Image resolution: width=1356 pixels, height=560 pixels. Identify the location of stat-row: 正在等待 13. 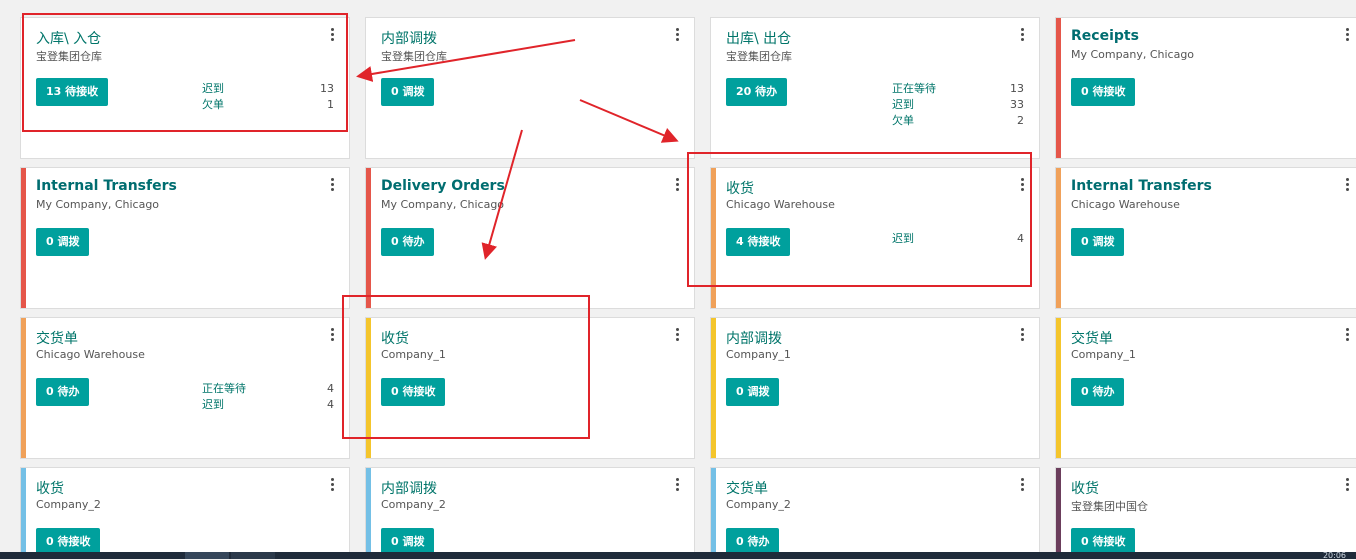
(958, 89).